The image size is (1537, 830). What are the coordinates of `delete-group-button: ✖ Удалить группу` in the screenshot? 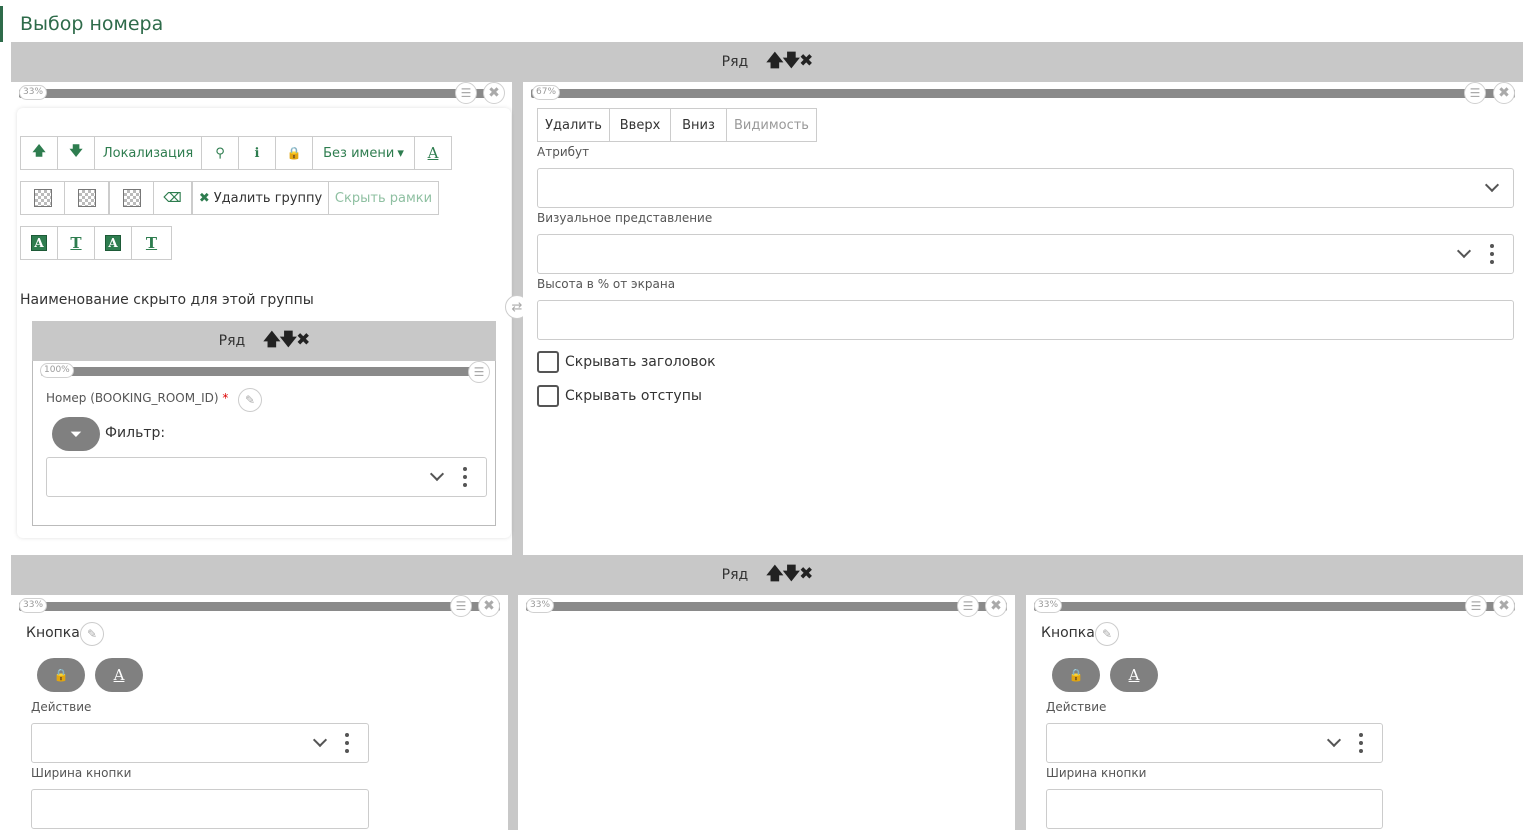 It's located at (260, 198).